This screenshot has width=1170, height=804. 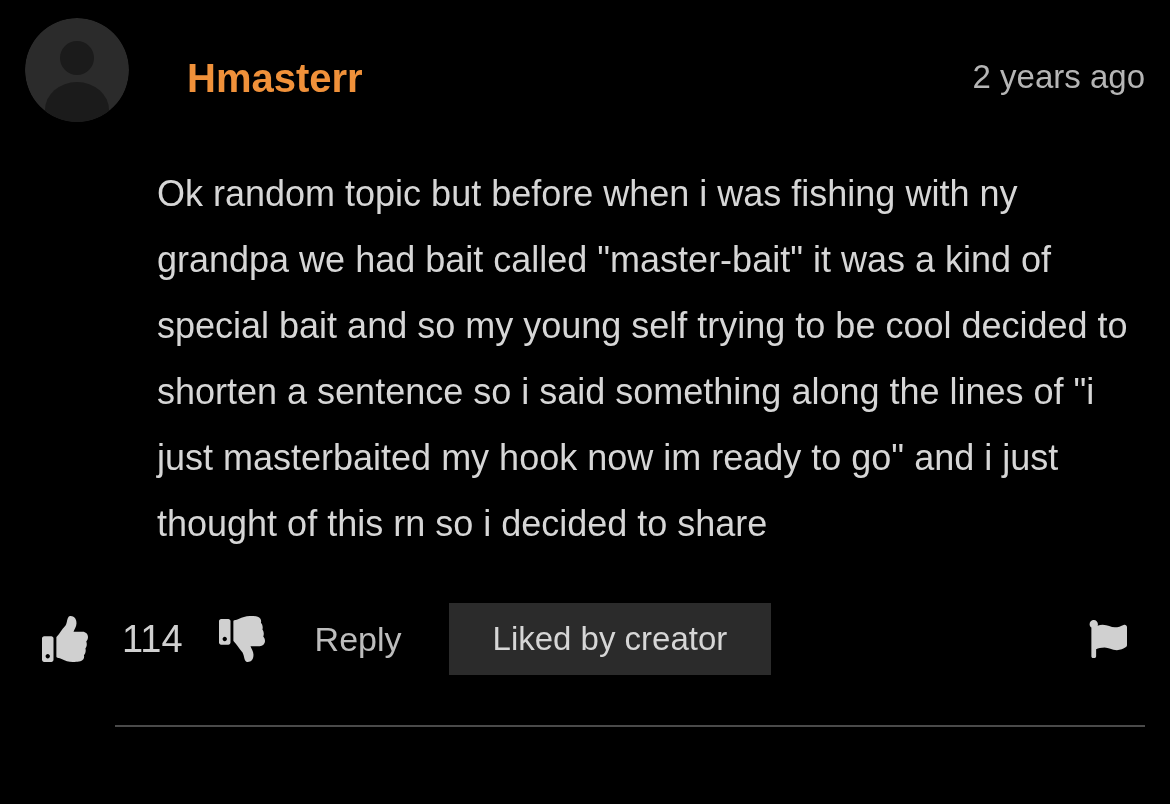 What do you see at coordinates (610, 639) in the screenshot?
I see `liked-by-creator-badge: Liked by creator` at bounding box center [610, 639].